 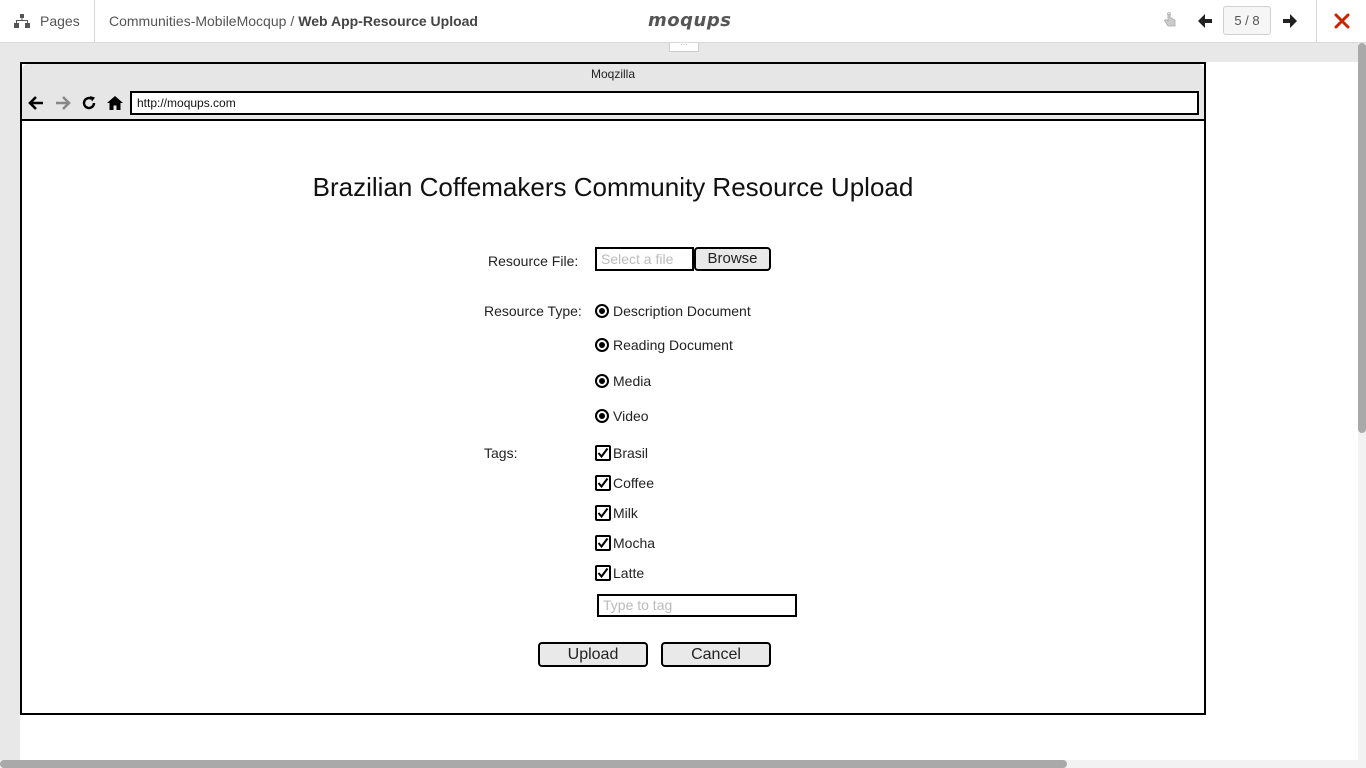 I want to click on vertical-scrollbar-thumb, so click(x=1362, y=238).